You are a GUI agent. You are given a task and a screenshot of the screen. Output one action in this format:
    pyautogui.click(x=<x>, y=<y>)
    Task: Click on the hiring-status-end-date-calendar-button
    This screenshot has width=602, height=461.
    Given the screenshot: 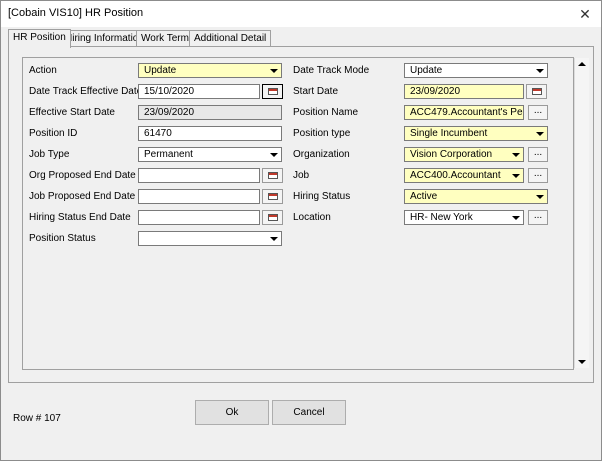 What is the action you would take?
    pyautogui.click(x=272, y=217)
    